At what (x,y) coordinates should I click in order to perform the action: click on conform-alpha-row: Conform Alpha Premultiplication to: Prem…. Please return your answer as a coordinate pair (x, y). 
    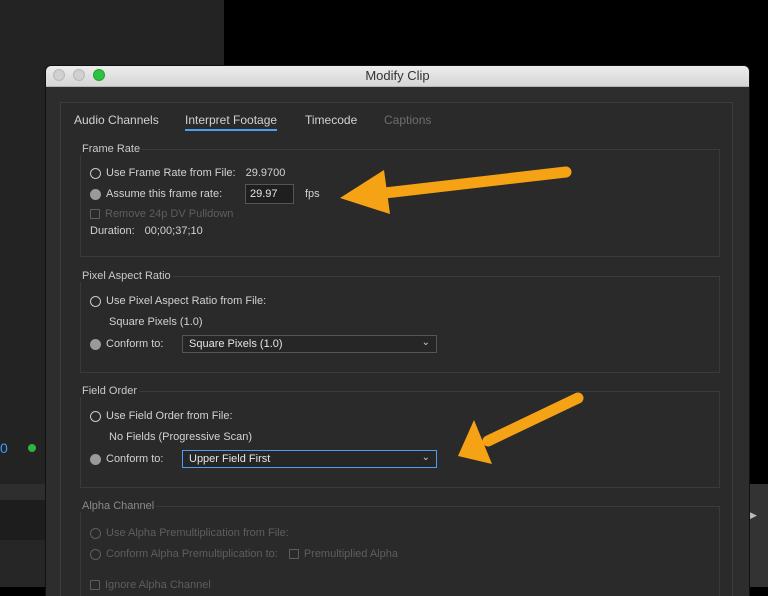
    Looking at the image, I should click on (244, 554).